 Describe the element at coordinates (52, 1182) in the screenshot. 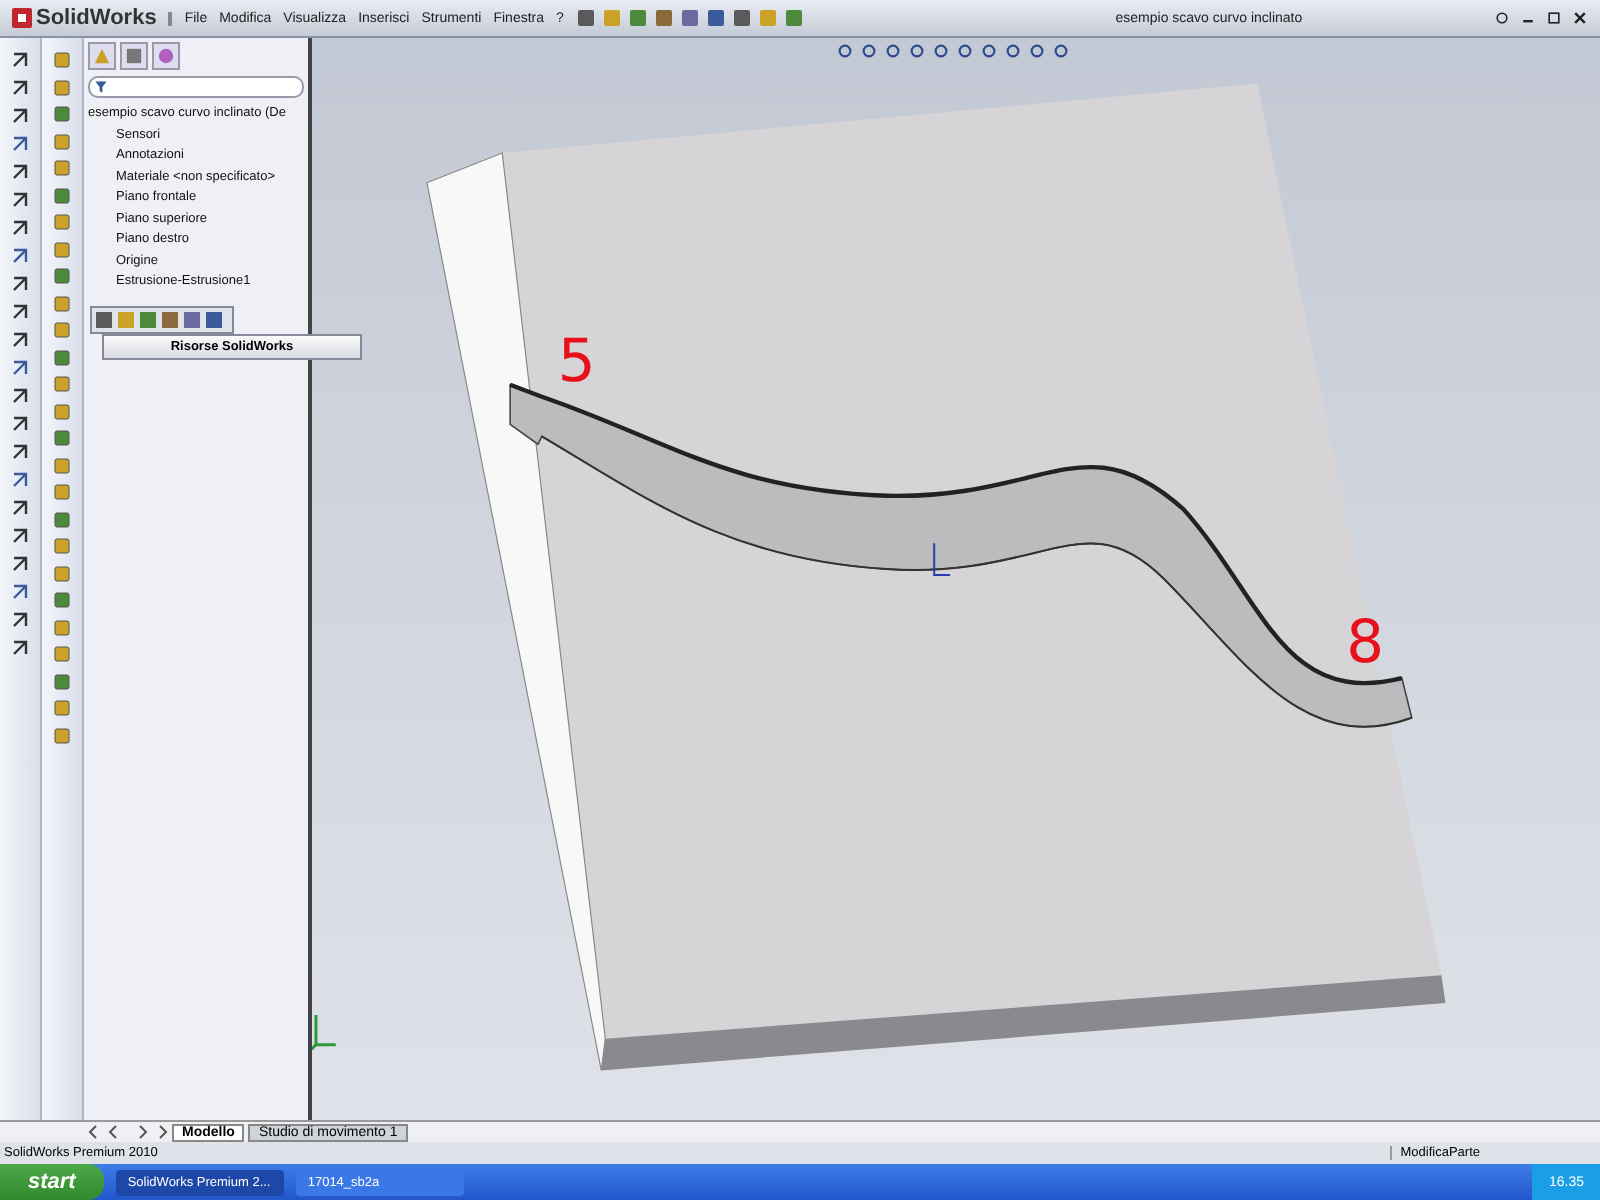

I see `start-button: start` at that location.